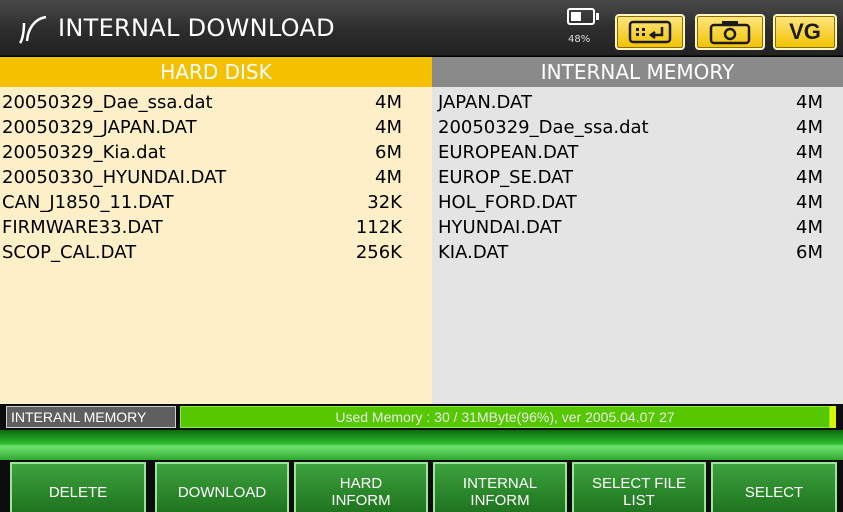 The image size is (843, 512). I want to click on delete-button: DELETE, so click(78, 487).